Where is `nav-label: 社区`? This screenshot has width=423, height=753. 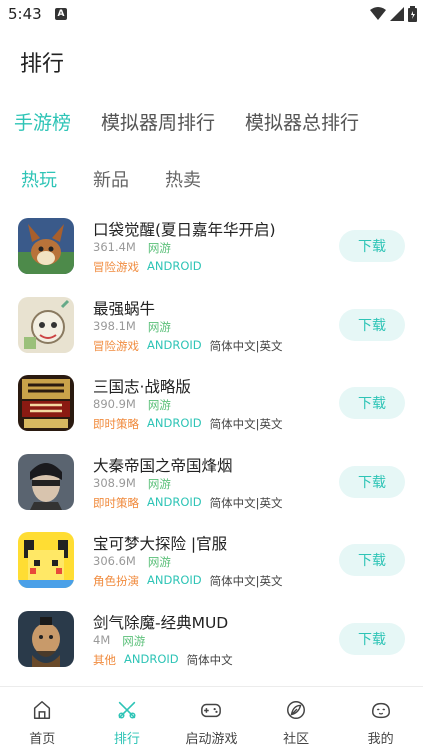
nav-label: 社区 is located at coordinates (296, 739).